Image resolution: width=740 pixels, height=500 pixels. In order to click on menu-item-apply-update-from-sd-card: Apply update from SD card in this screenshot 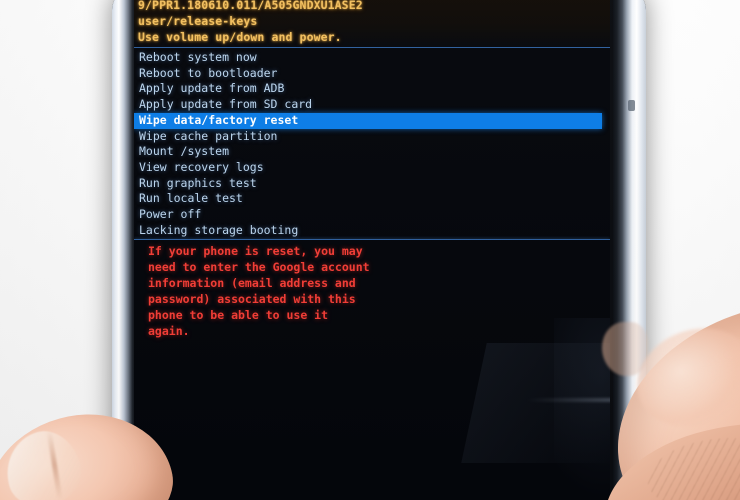, I will do `click(374, 105)`.